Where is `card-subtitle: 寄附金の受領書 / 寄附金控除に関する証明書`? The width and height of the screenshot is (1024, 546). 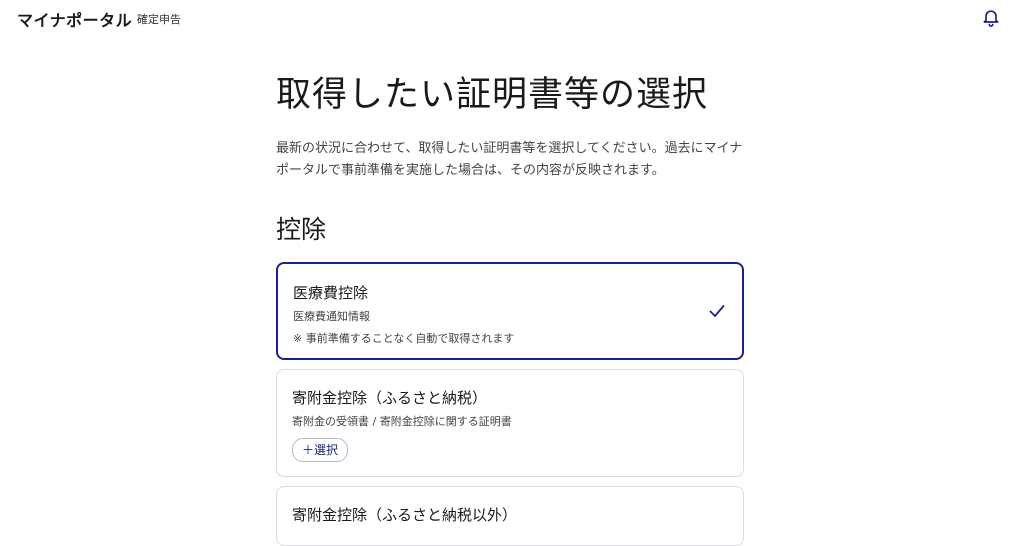
card-subtitle: 寄附金の受領書 / 寄附金控除に関する証明書 is located at coordinates (402, 421).